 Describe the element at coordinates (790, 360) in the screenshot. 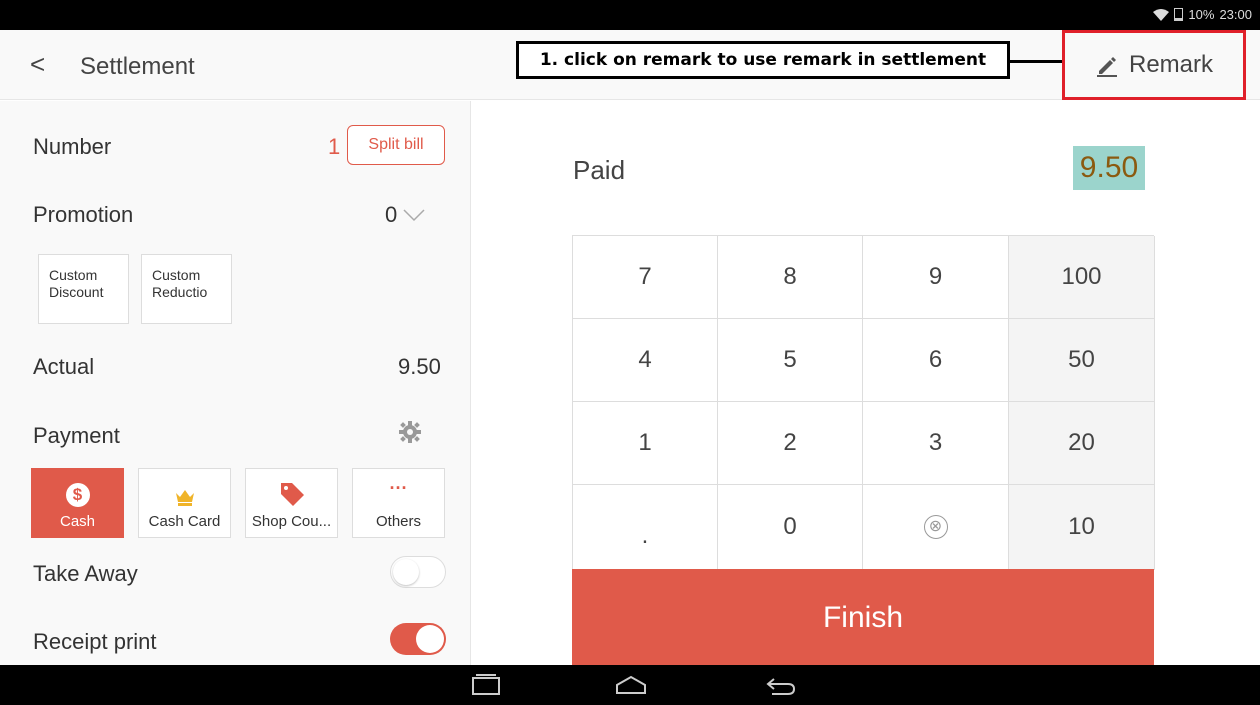

I see `key-5: 5` at that location.